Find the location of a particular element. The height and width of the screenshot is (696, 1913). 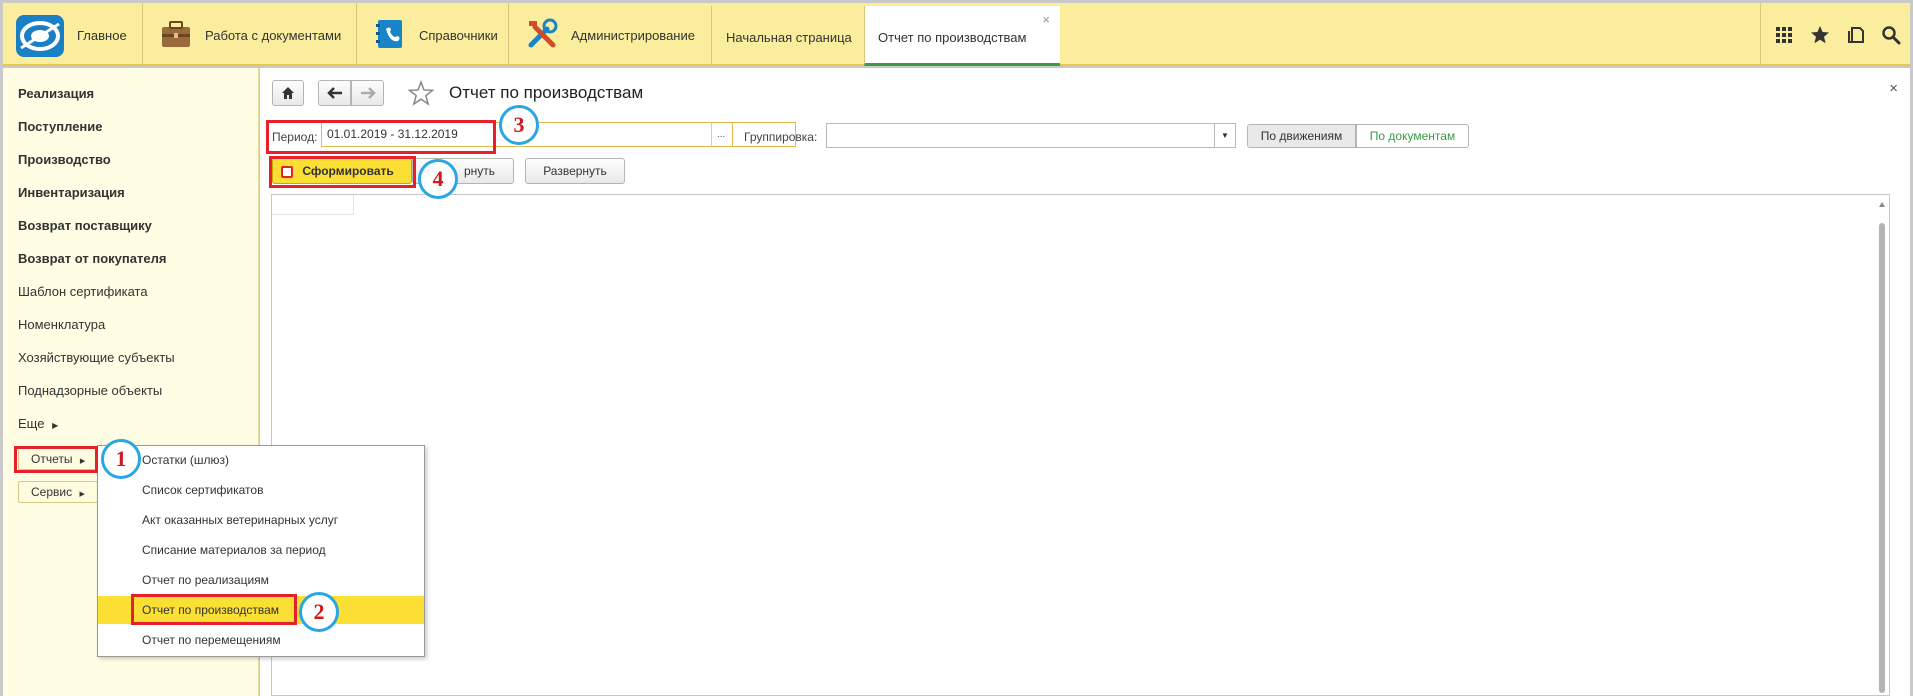

sidebar-item-supervised-objects: Поднадзорные объекты is located at coordinates (90, 390).